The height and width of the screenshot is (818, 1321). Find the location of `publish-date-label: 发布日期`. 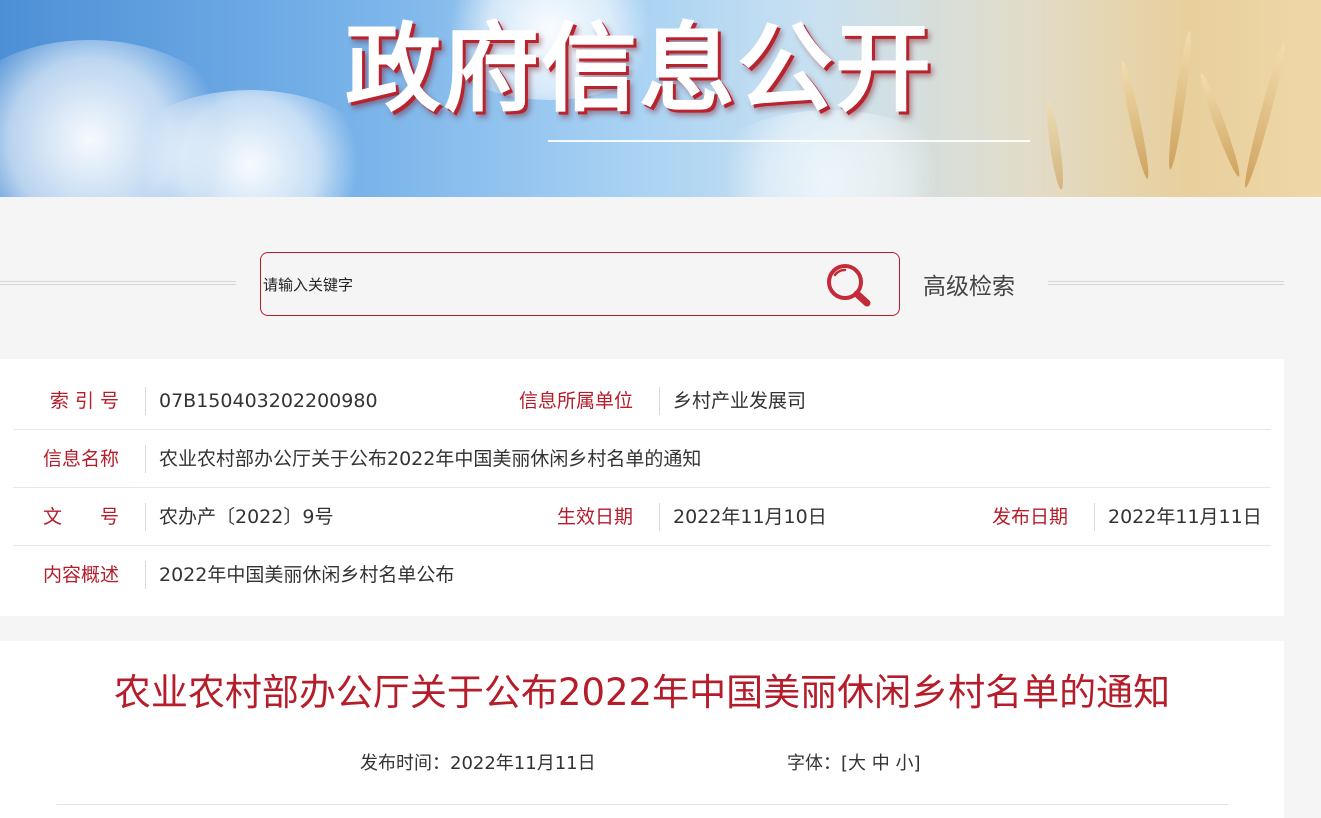

publish-date-label: 发布日期 is located at coordinates (1029, 517).